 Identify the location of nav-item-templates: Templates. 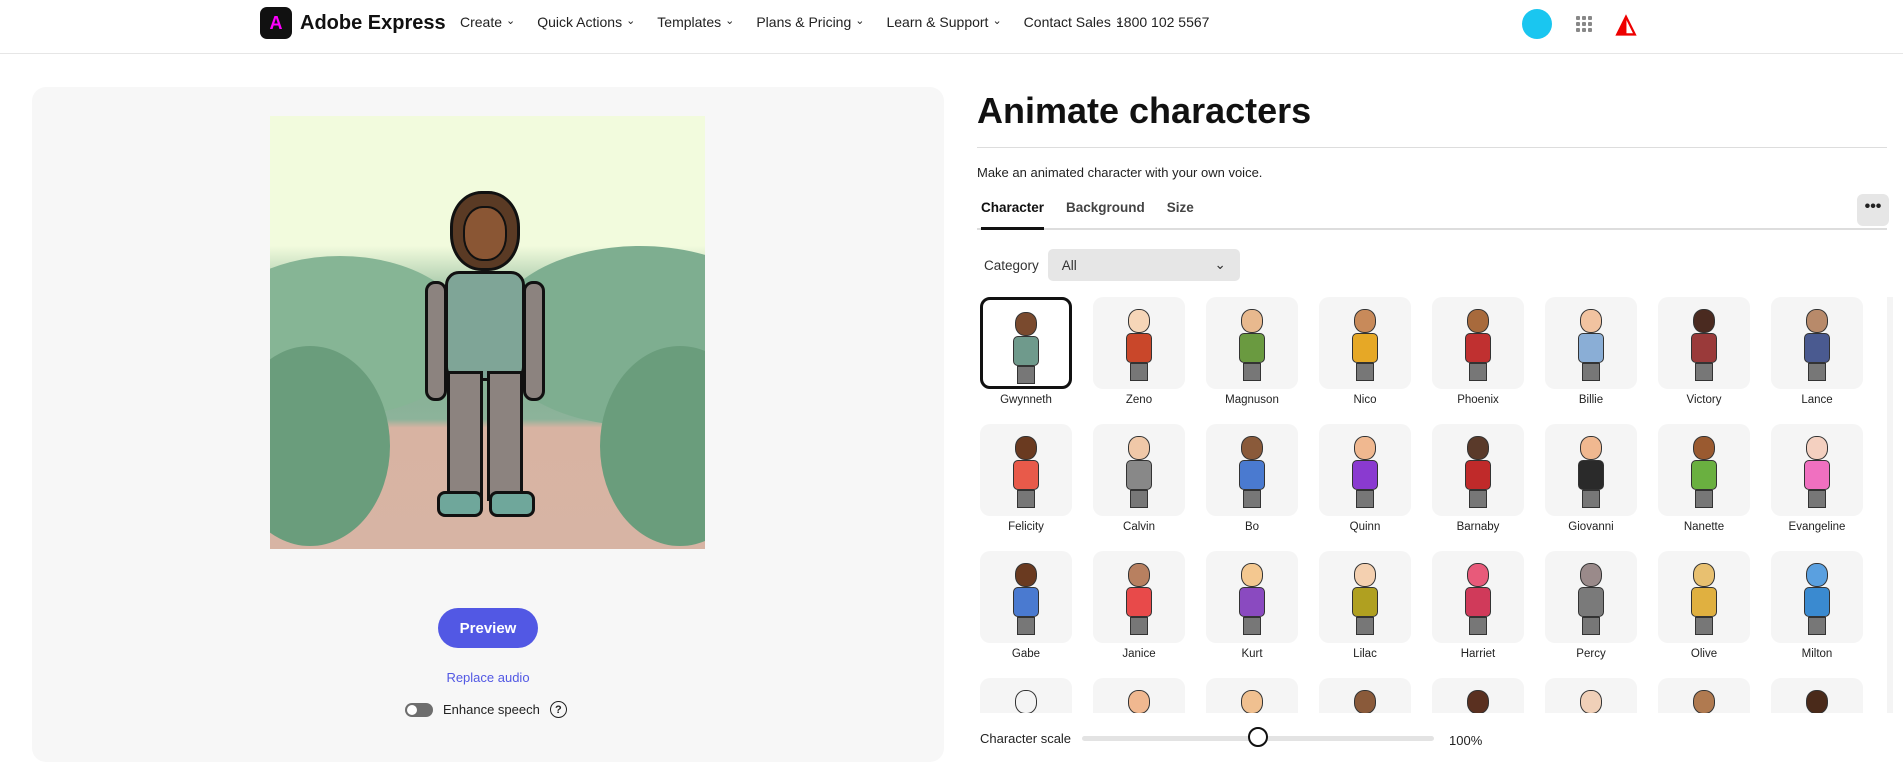
(689, 22).